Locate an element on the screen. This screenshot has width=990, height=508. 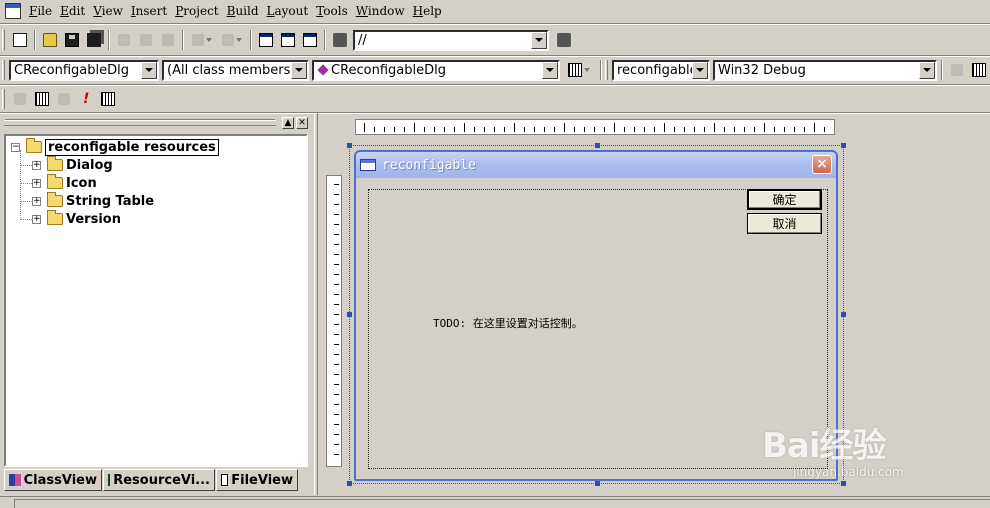
maximize-panel-button: ▲ is located at coordinates (288, 123).